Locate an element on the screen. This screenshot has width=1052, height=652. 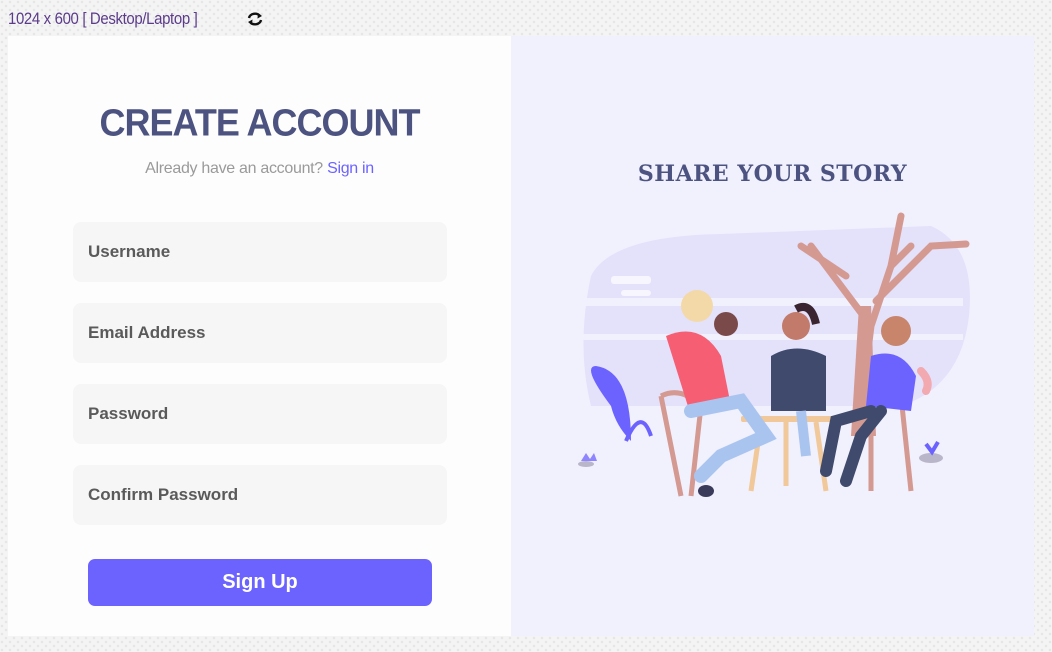
device-toolbar: 1024 x 600 [ Desktop/Laptop ] is located at coordinates (136, 19).